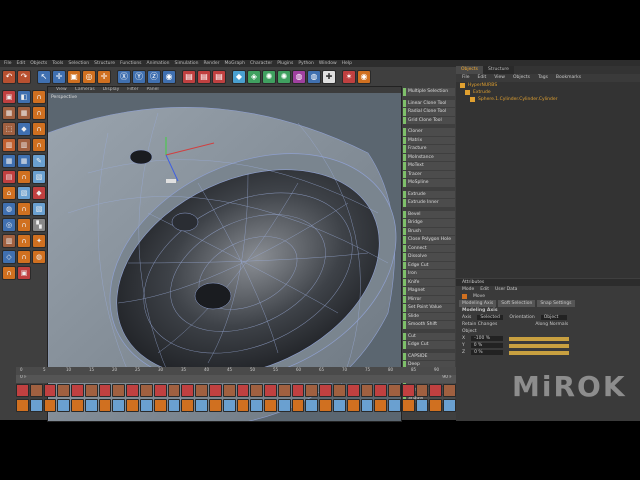 The width and height of the screenshot is (640, 480). Describe the element at coordinates (498, 70) in the screenshot. I see `tab-structure: Structure` at that location.